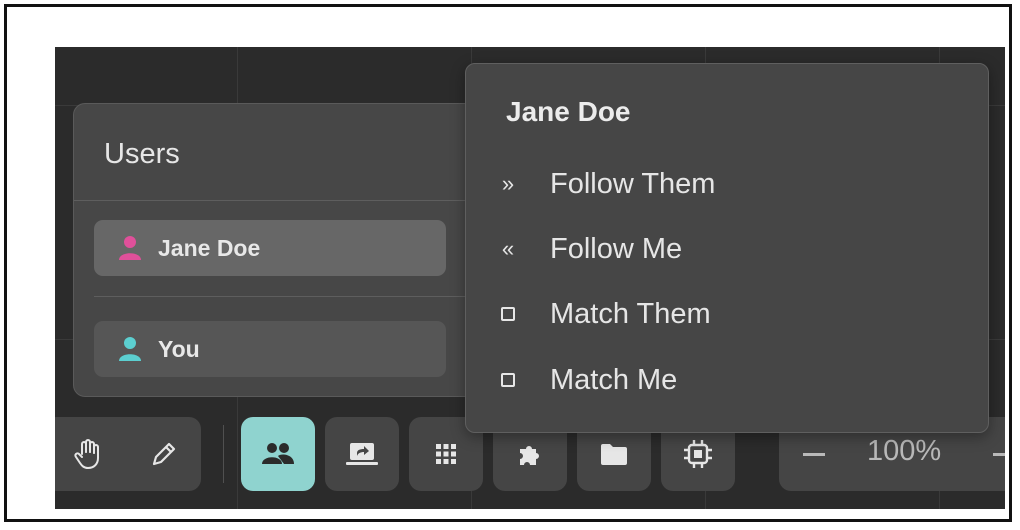 This screenshot has height=530, width=1020. Describe the element at coordinates (568, 111) in the screenshot. I see `context-menu-title: Jane Doe` at that location.